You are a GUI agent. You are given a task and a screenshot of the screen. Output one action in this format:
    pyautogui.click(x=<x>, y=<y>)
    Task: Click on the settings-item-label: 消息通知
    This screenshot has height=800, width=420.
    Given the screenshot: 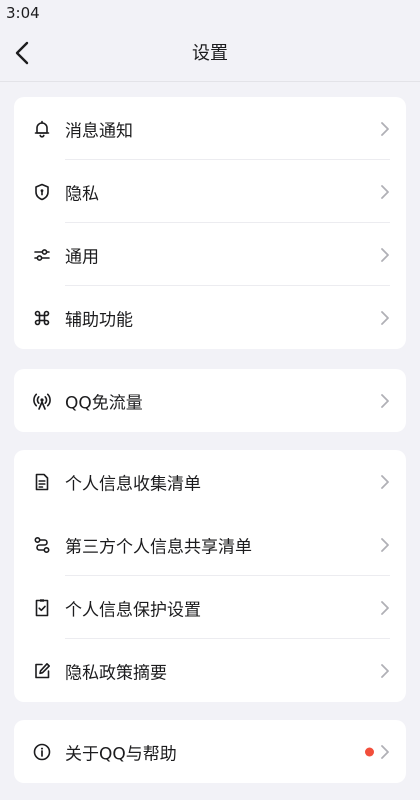 What is the action you would take?
    pyautogui.click(x=99, y=131)
    